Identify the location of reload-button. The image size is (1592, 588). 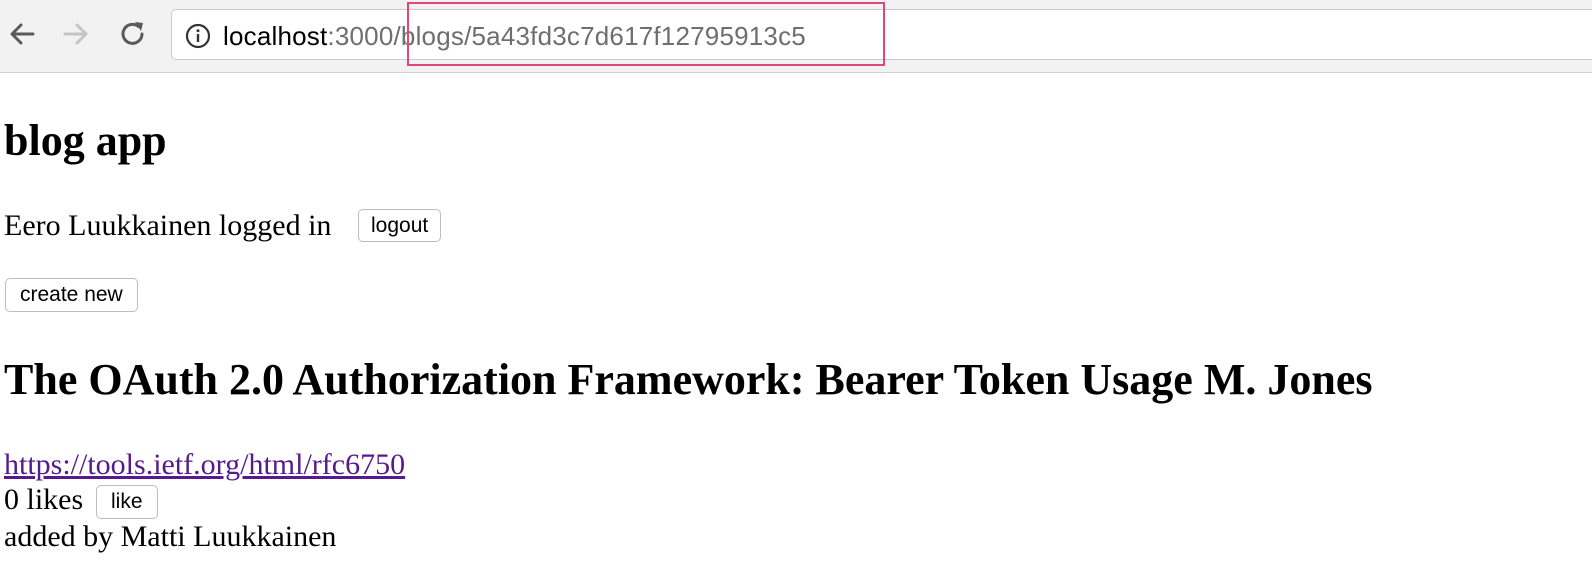
(133, 34).